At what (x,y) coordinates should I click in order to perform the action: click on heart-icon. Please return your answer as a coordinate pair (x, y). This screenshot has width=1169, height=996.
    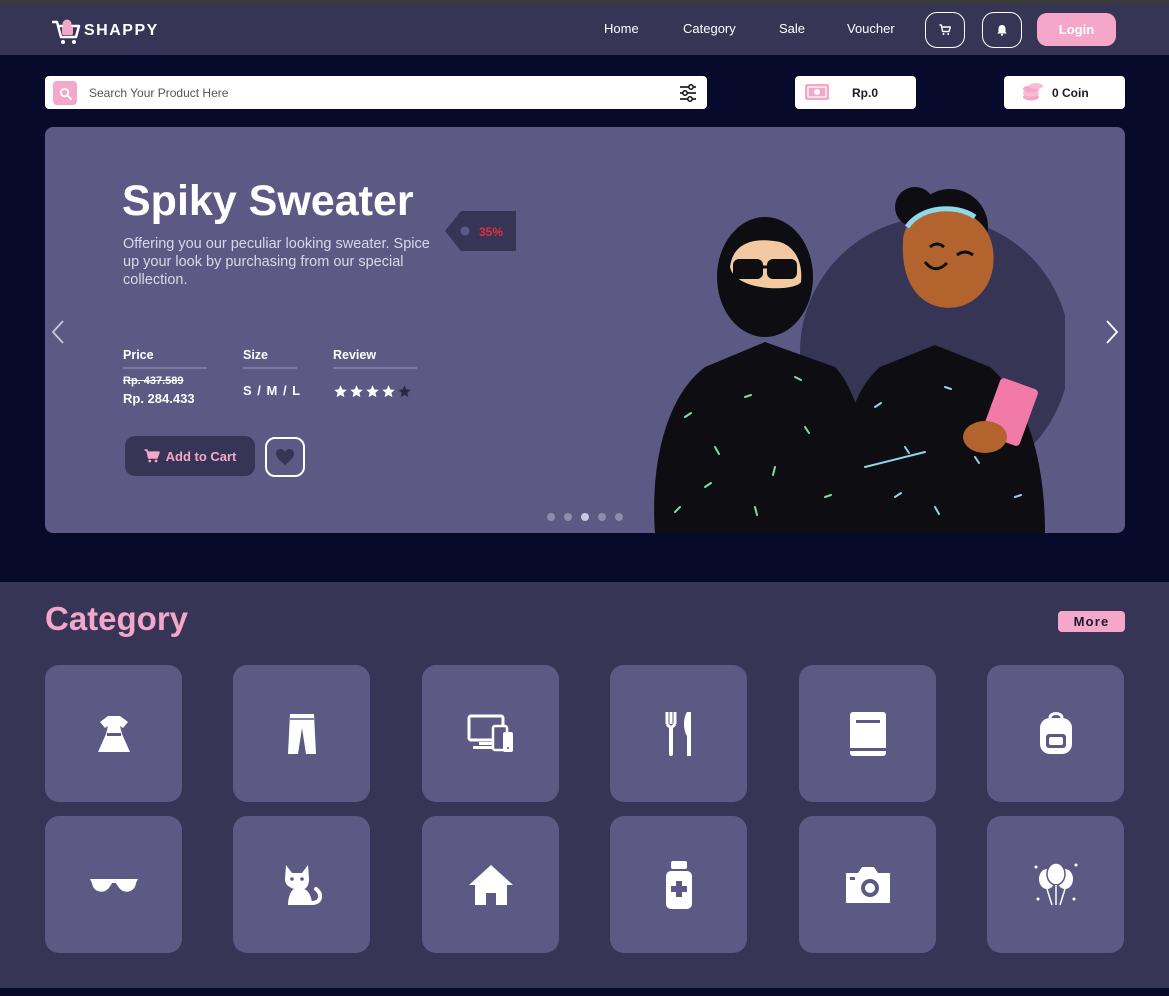
    Looking at the image, I should click on (285, 457).